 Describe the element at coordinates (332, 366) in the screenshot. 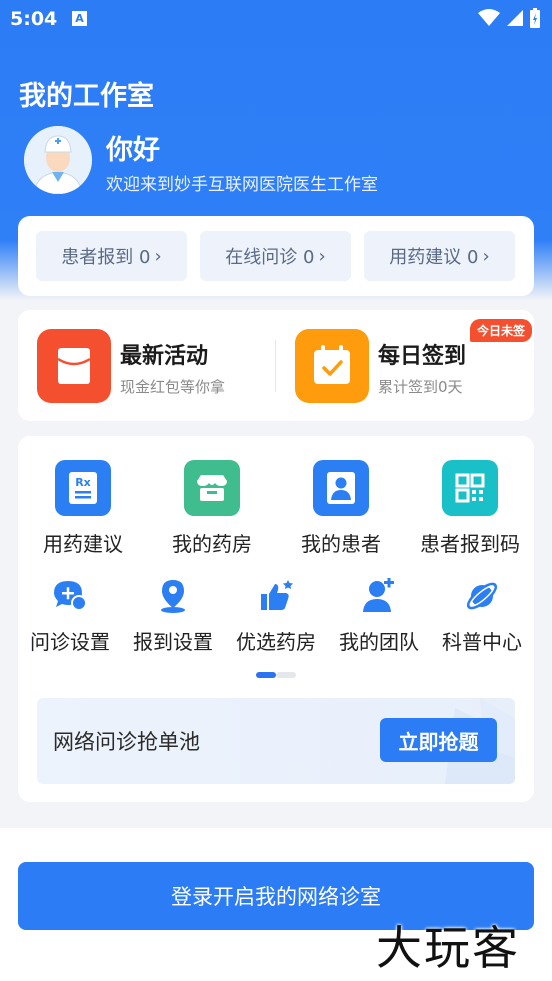

I see `calendar-check-icon` at that location.